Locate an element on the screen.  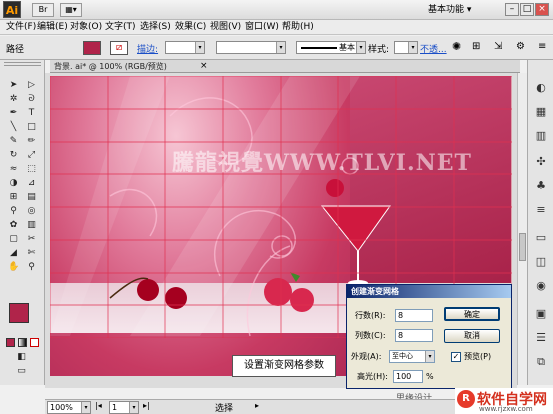
columns-label: 列数(C): is located at coordinates (370, 335).